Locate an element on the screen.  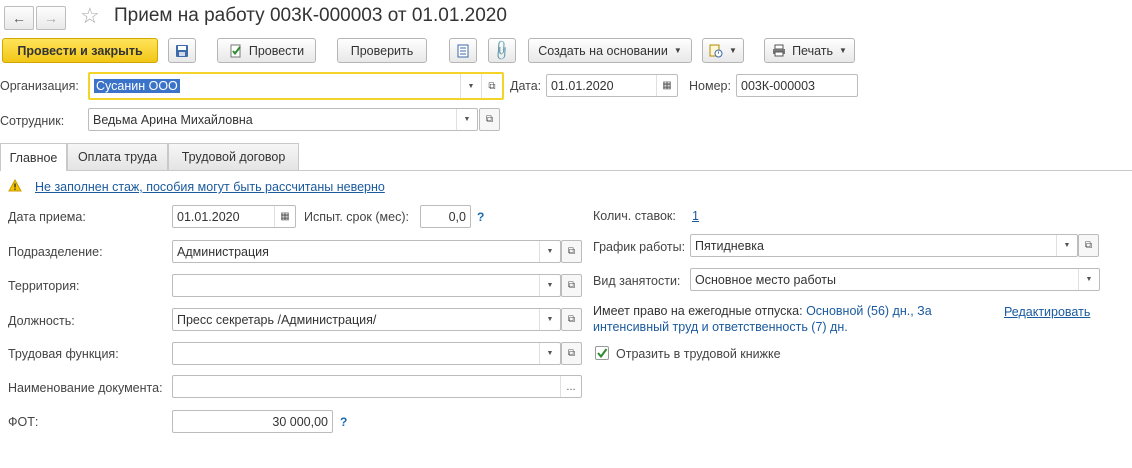
fot-label: ФОТ: is located at coordinates (23, 422).